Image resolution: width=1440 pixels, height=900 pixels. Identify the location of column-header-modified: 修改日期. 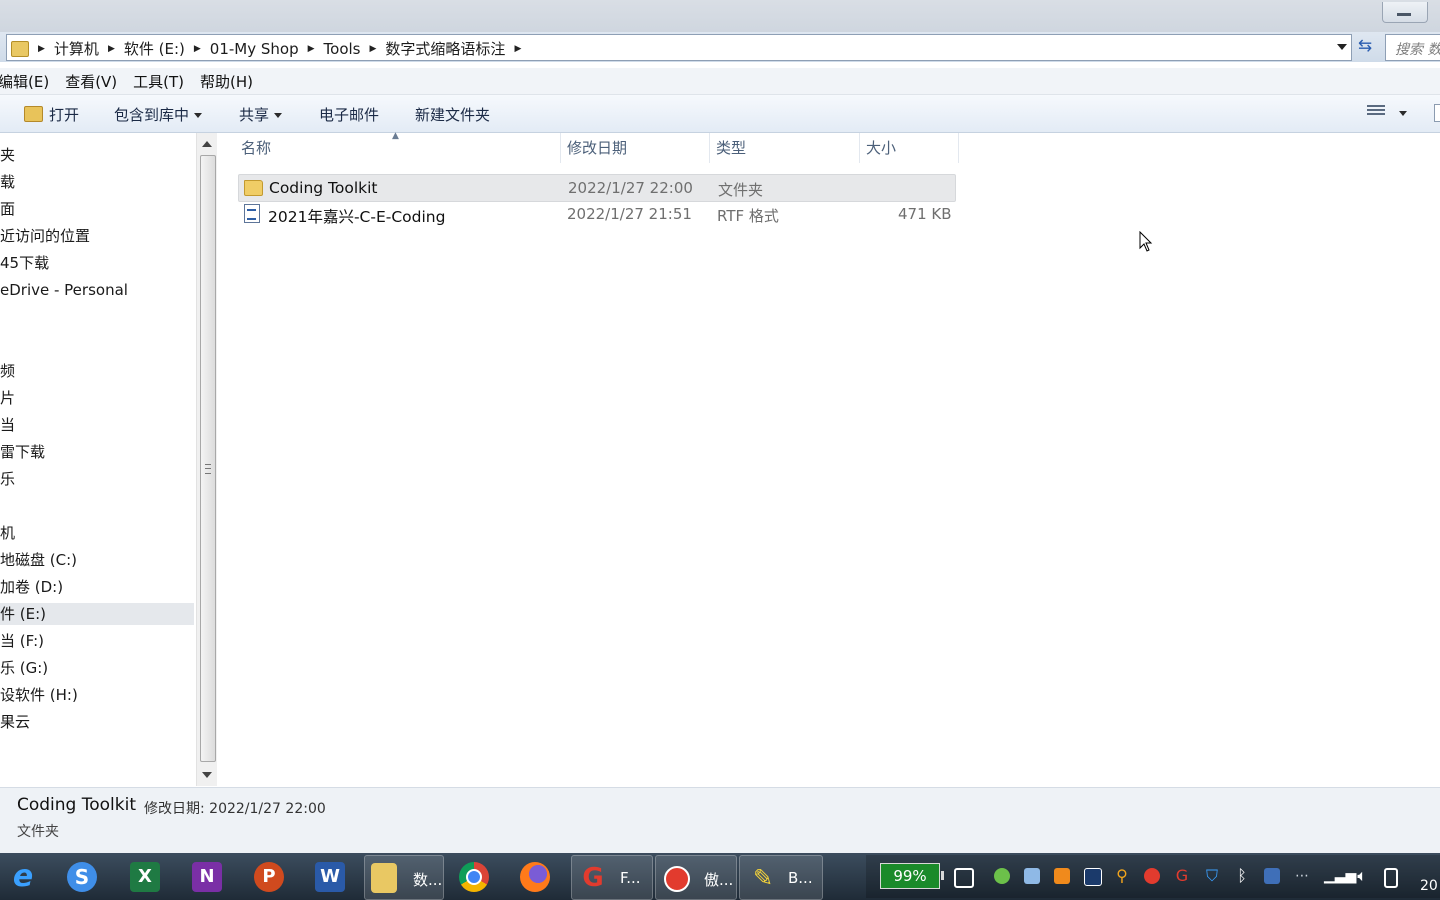
(597, 148).